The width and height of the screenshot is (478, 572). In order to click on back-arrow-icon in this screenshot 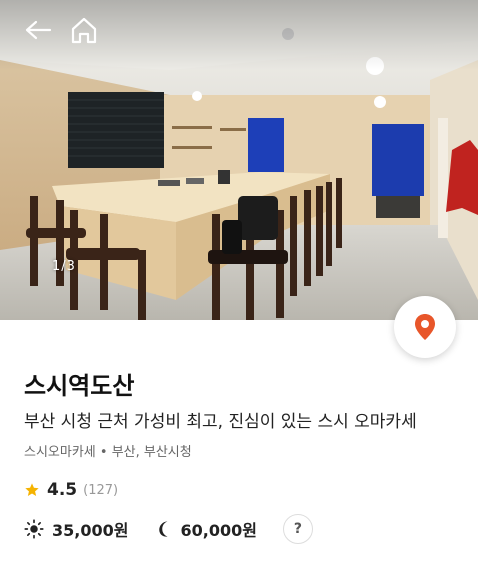, I will do `click(38, 30)`.